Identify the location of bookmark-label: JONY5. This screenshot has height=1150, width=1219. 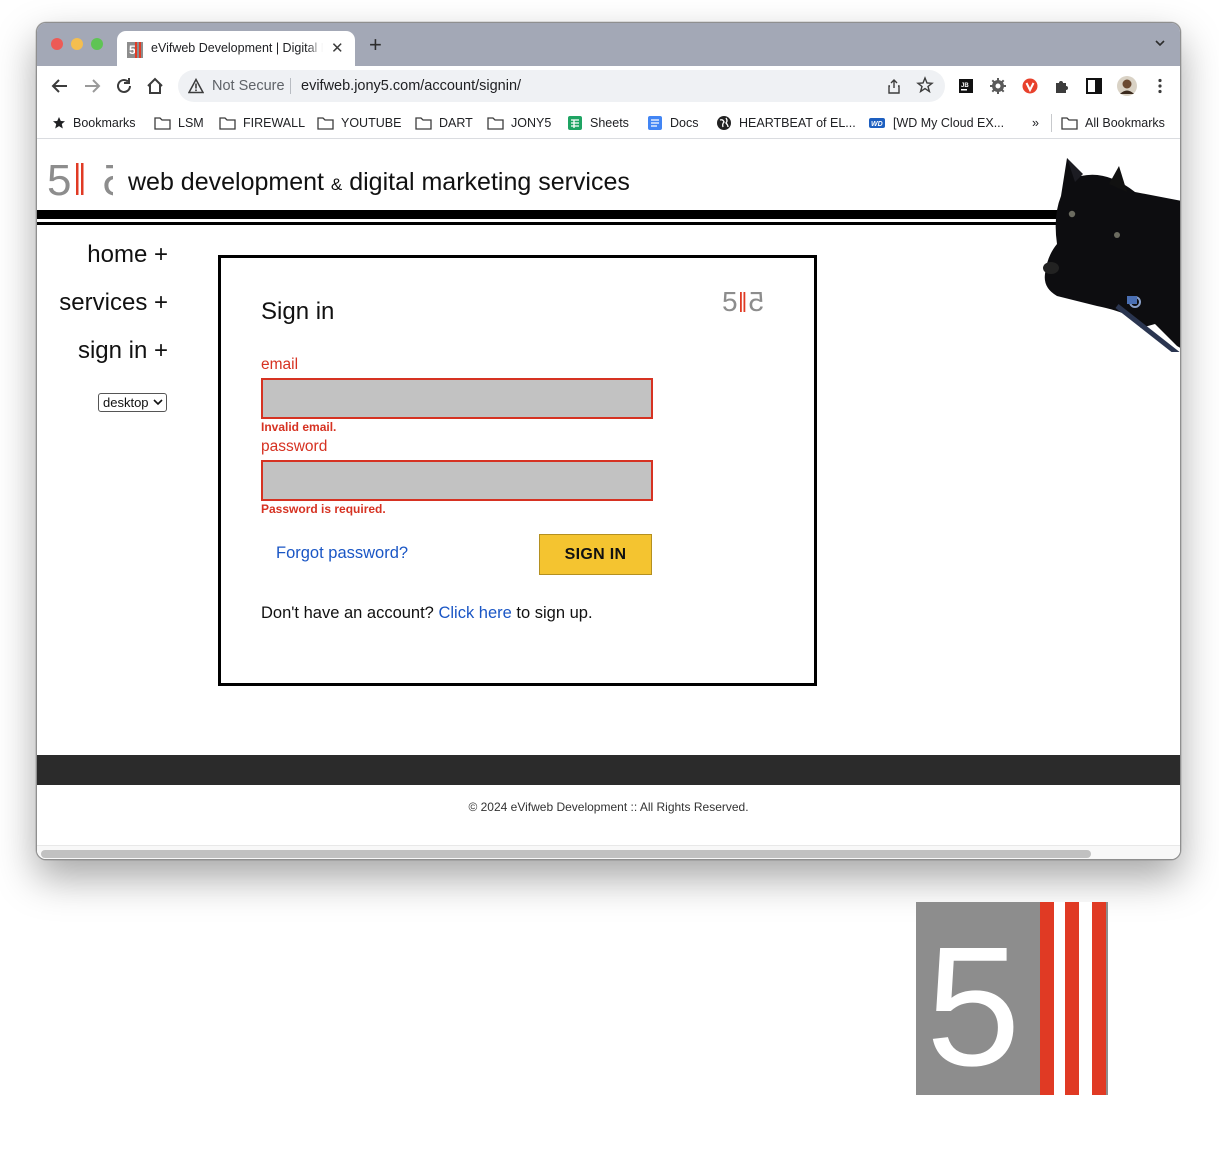
(531, 123).